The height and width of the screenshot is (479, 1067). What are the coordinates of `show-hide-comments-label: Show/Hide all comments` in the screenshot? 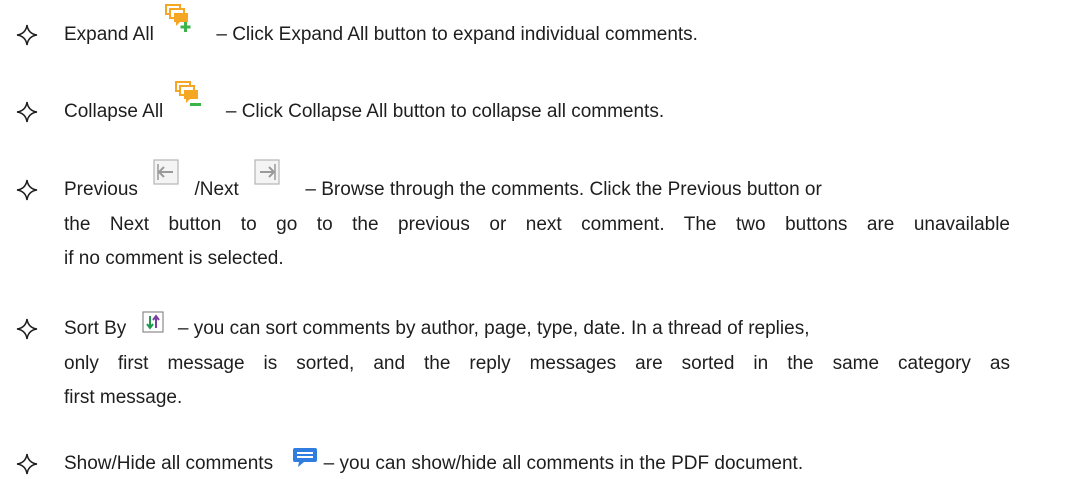 It's located at (169, 463).